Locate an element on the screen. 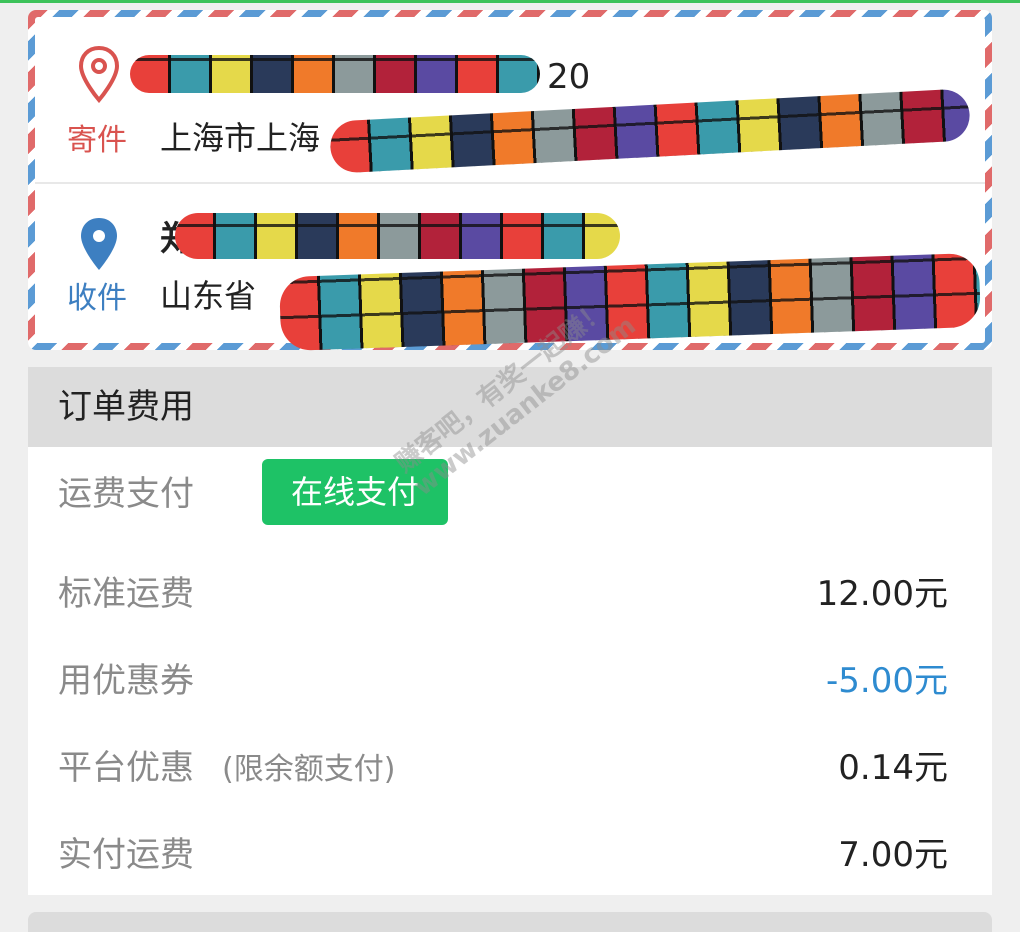 The image size is (1020, 932). receiver-name-redaction is located at coordinates (397, 236).